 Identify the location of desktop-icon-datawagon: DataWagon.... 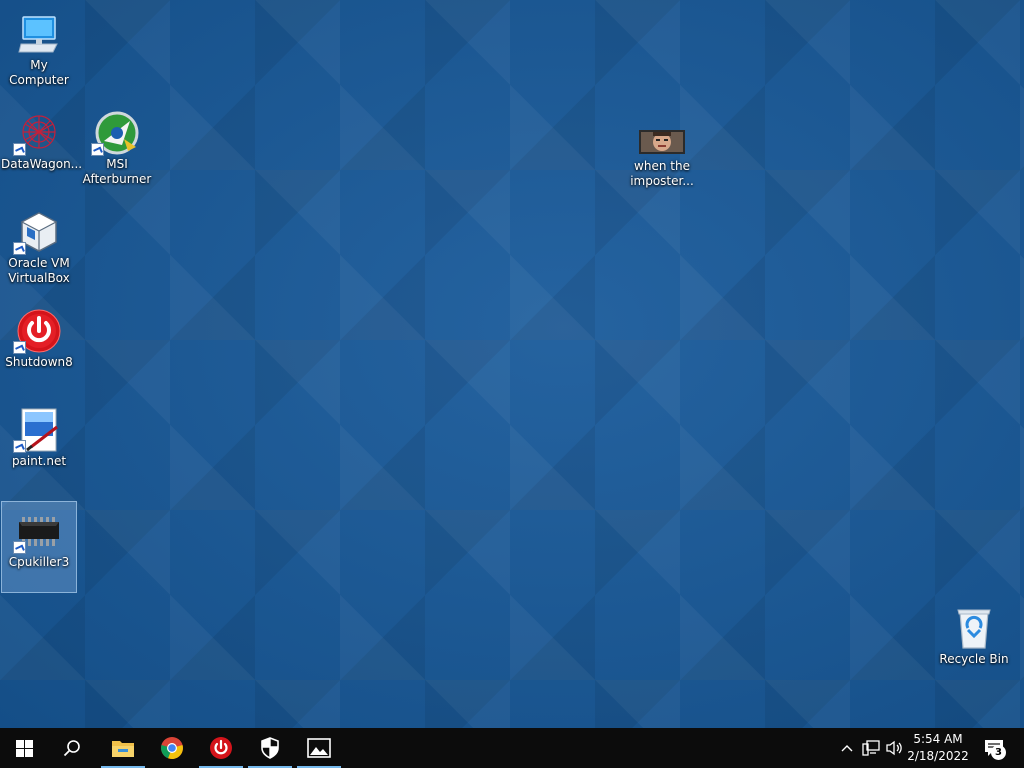
(42, 150).